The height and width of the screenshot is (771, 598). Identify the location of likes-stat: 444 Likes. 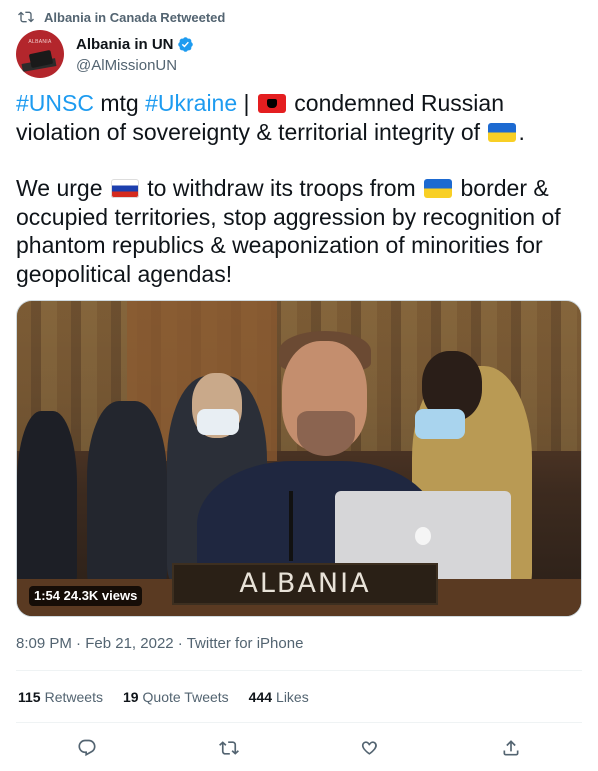
(279, 697).